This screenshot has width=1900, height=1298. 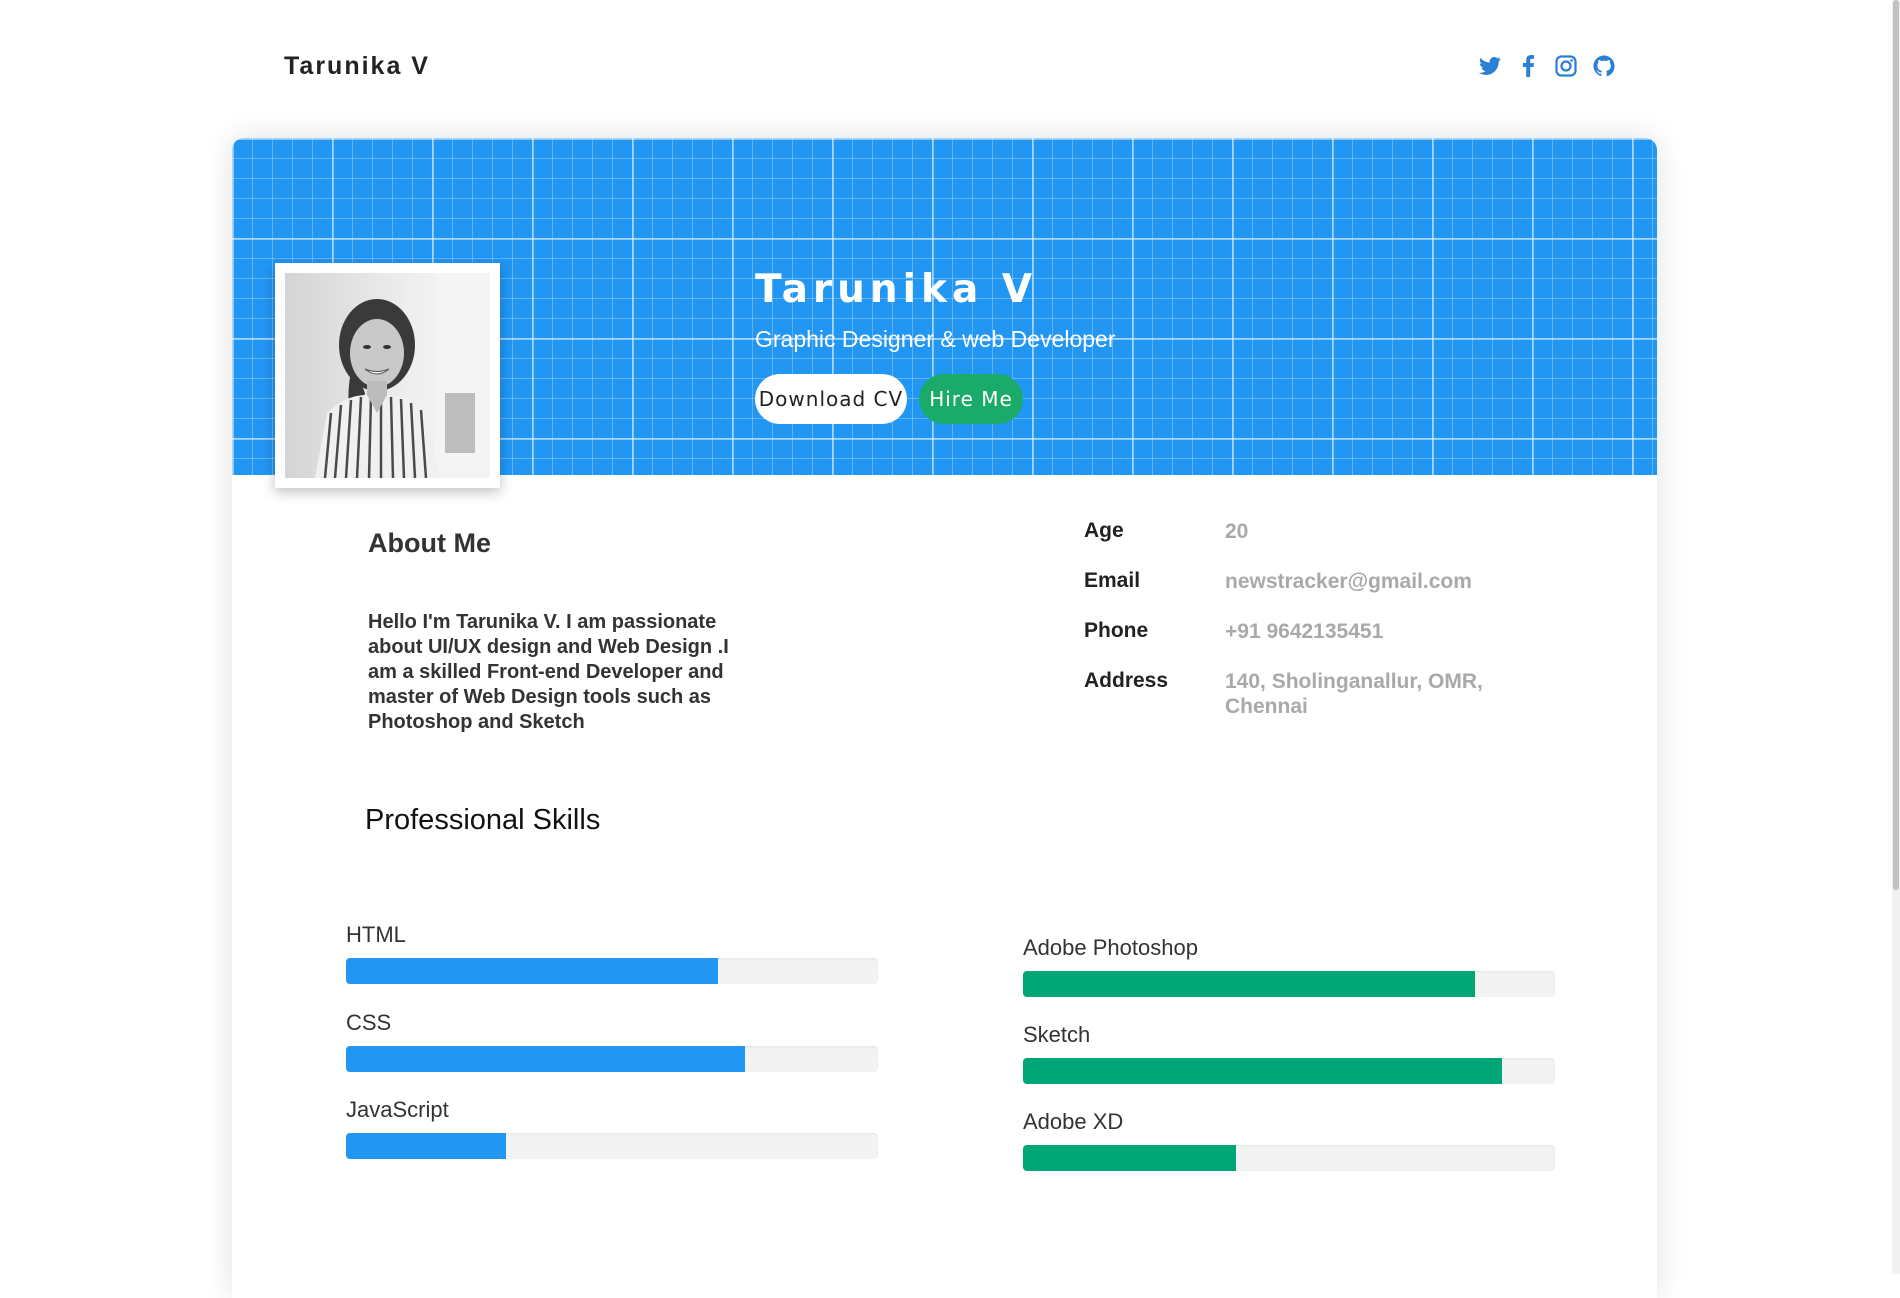 I want to click on hero-role: Graphic Designer & web Developer, so click(x=935, y=339).